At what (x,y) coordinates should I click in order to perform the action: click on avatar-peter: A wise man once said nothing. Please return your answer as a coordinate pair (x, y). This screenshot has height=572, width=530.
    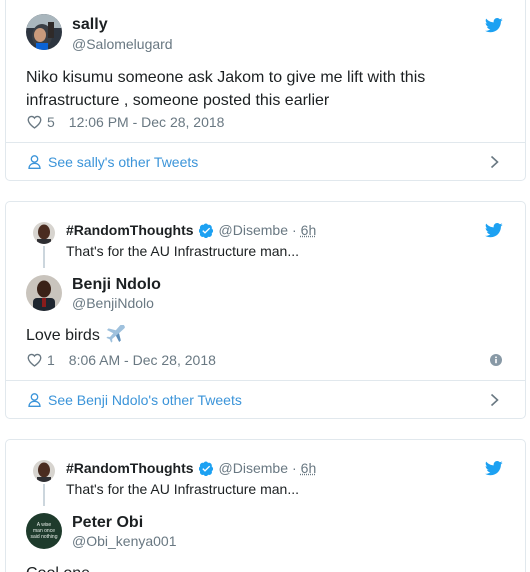
    Looking at the image, I should click on (44, 531).